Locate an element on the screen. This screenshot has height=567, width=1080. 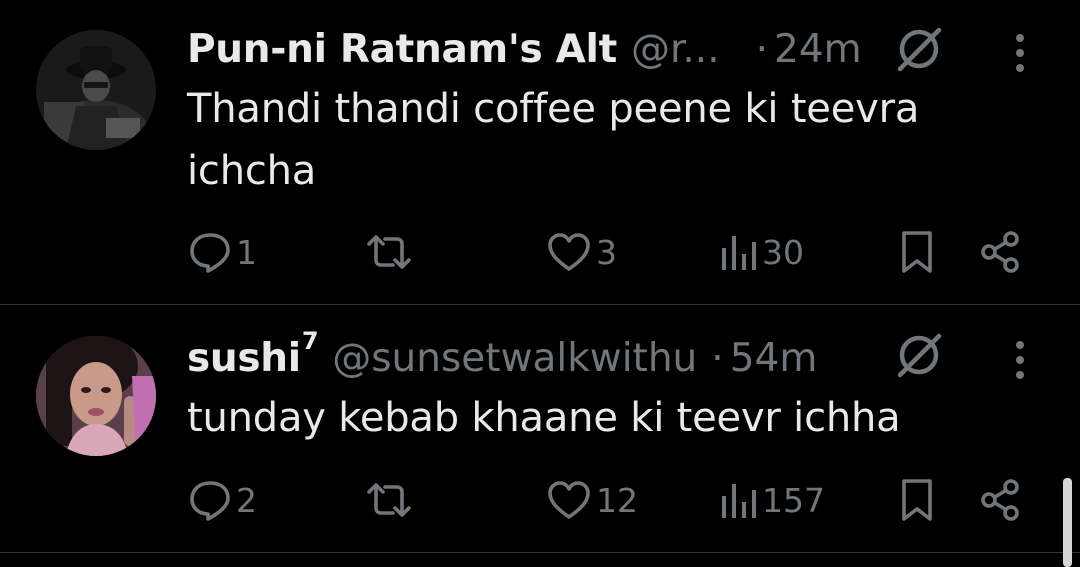
like-button: 3 is located at coordinates (581, 252).